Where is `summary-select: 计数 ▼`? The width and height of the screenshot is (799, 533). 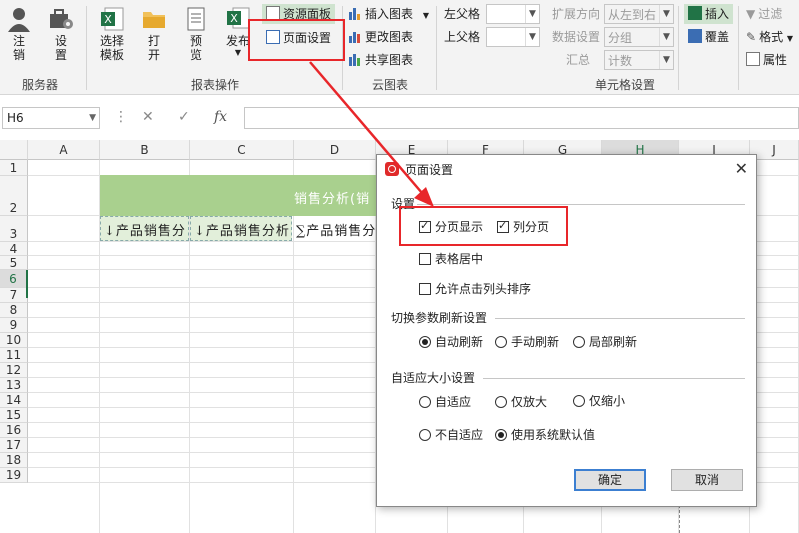
summary-select: 计数 ▼ is located at coordinates (639, 60).